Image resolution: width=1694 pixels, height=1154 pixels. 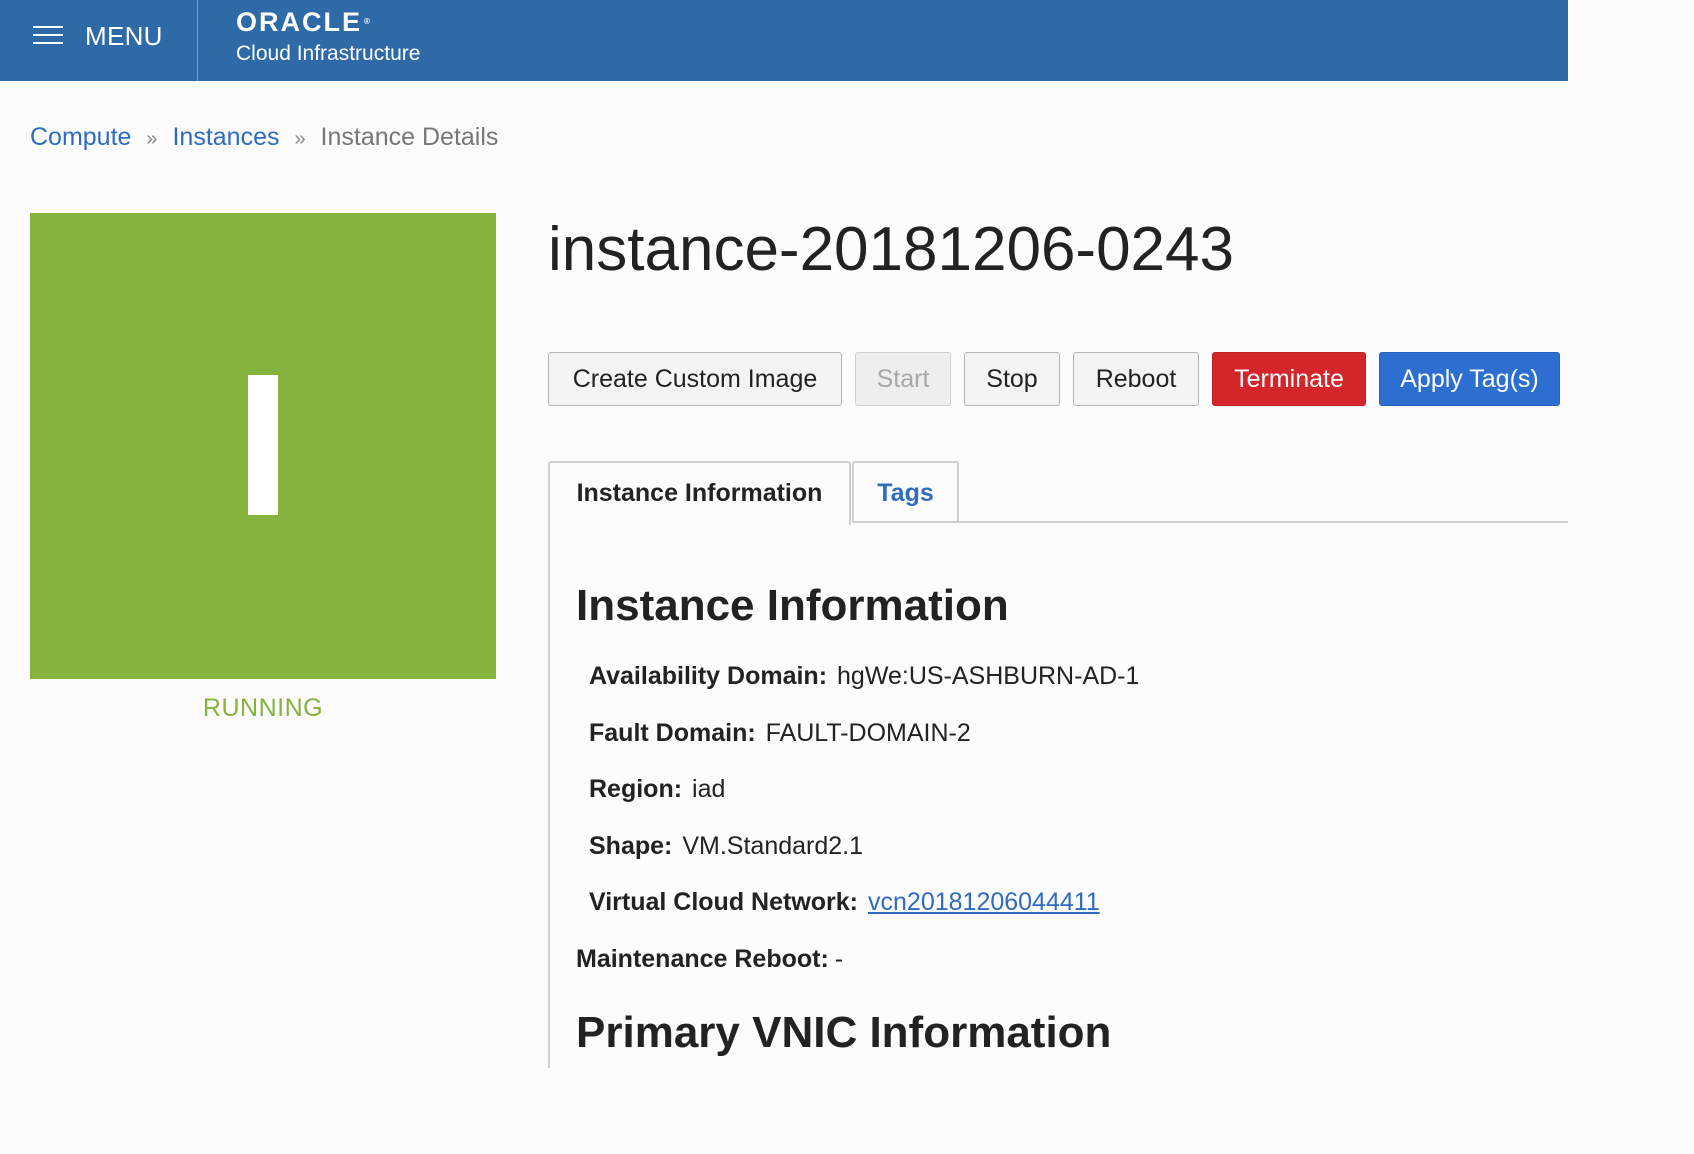 What do you see at coordinates (903, 379) in the screenshot?
I see `start-button: Start` at bounding box center [903, 379].